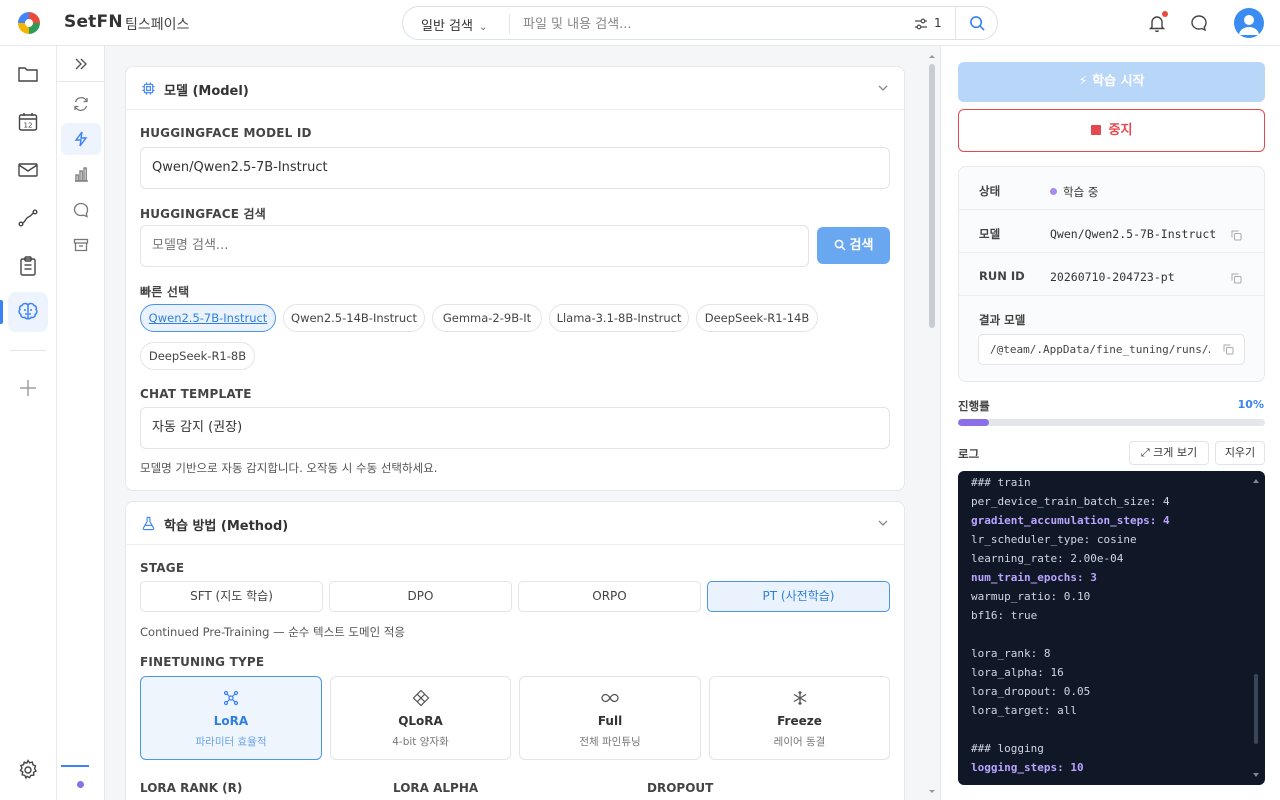  I want to click on stop-button-label: 중지, so click(1120, 130).